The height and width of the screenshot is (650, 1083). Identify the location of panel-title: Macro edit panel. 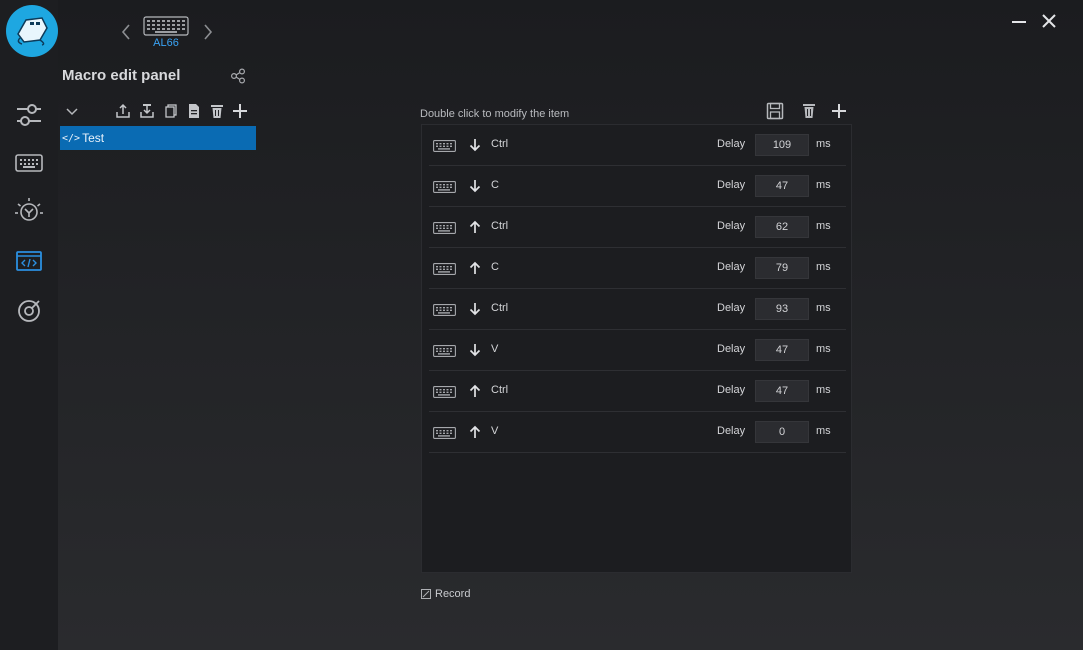
(121, 75).